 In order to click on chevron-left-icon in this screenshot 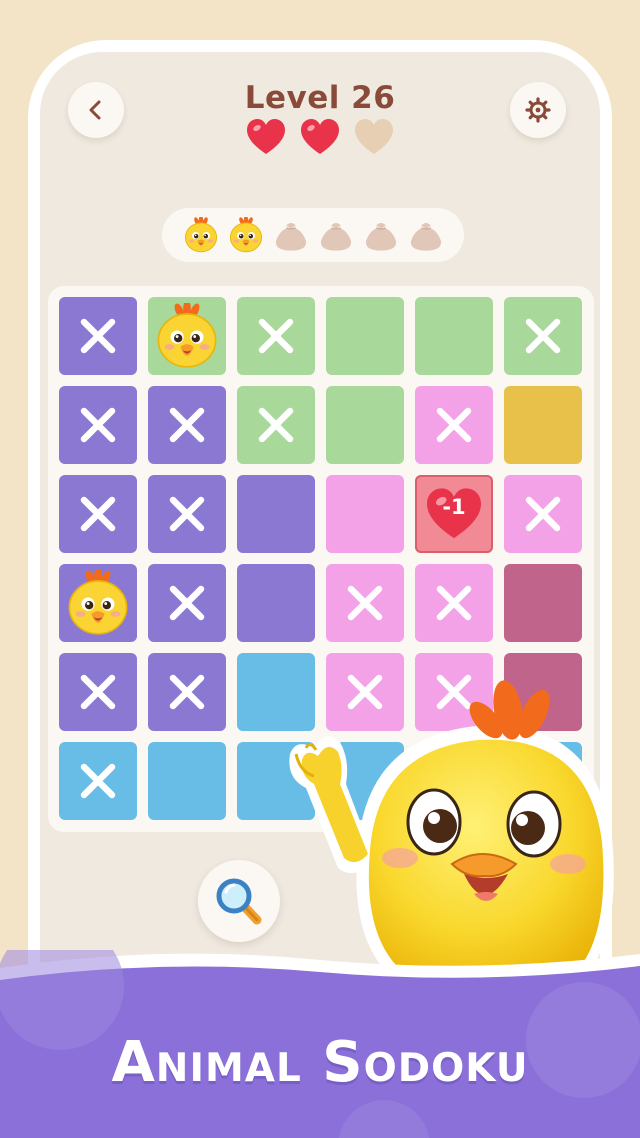, I will do `click(95, 110)`.